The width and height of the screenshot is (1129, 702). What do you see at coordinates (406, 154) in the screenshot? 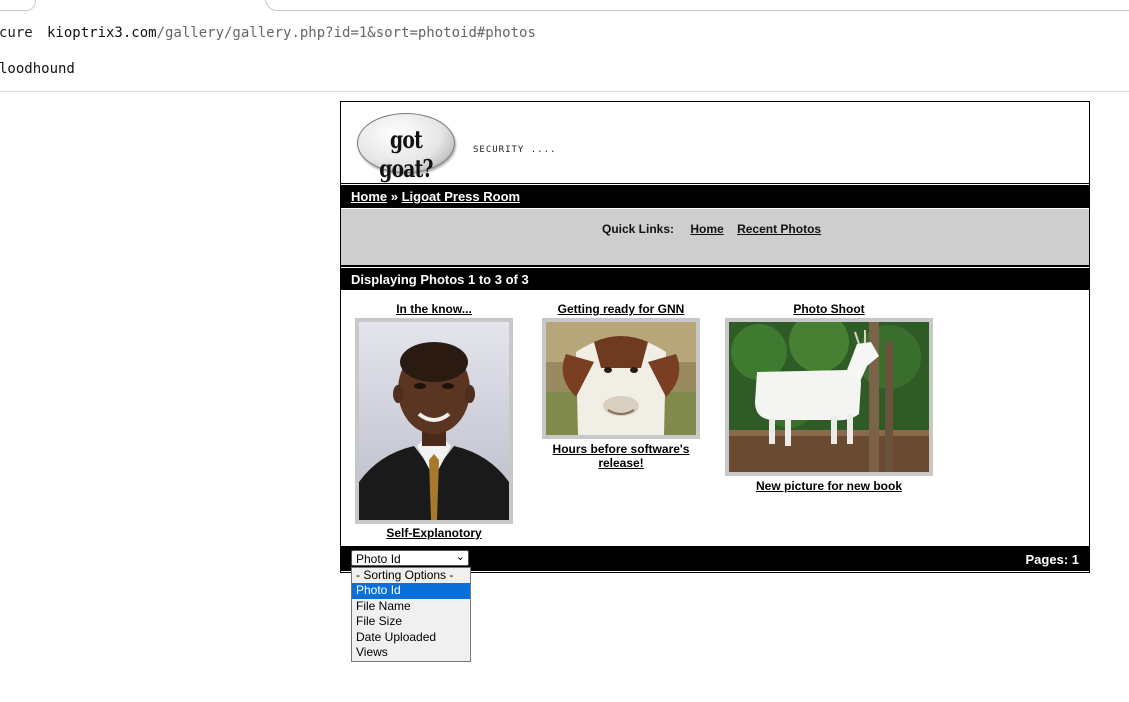
I see `logo-text: got goat?` at bounding box center [406, 154].